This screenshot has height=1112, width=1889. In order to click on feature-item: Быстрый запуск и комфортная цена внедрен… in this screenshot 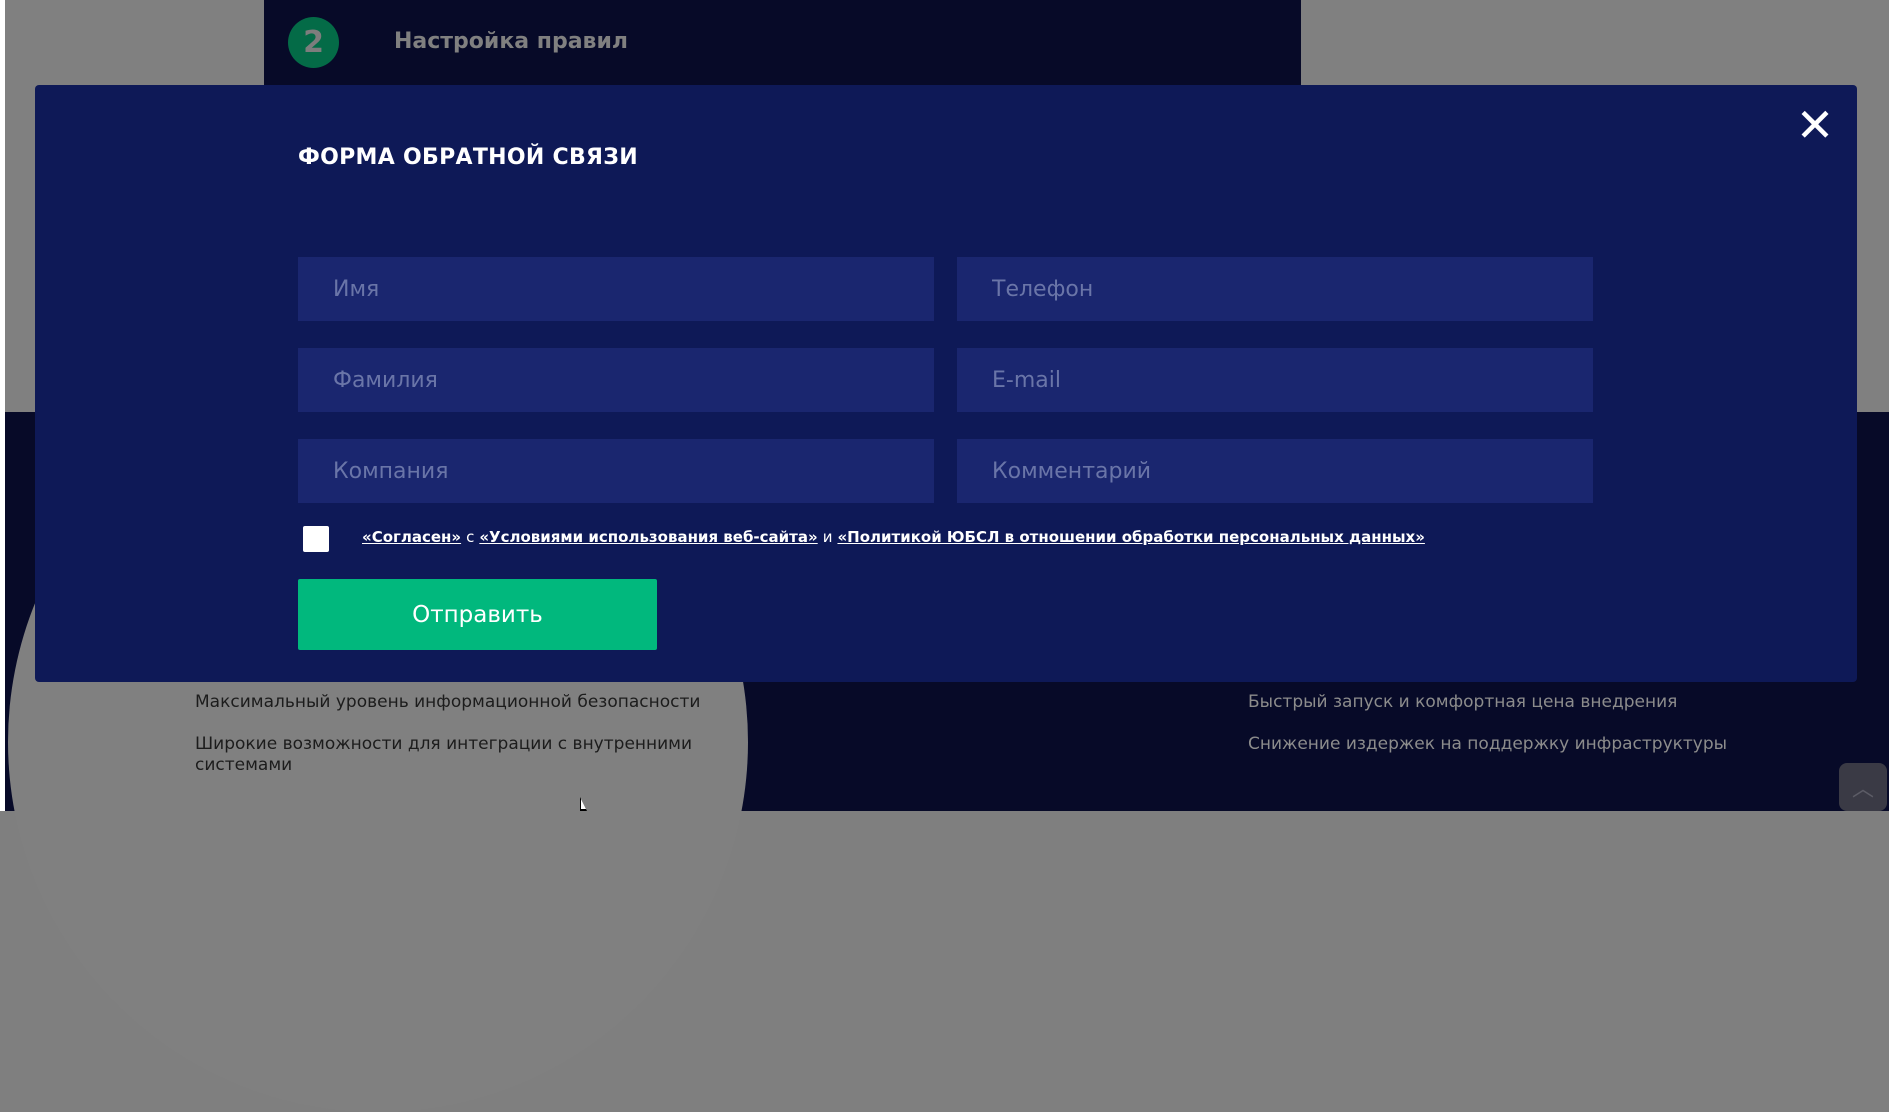, I will do `click(1463, 702)`.